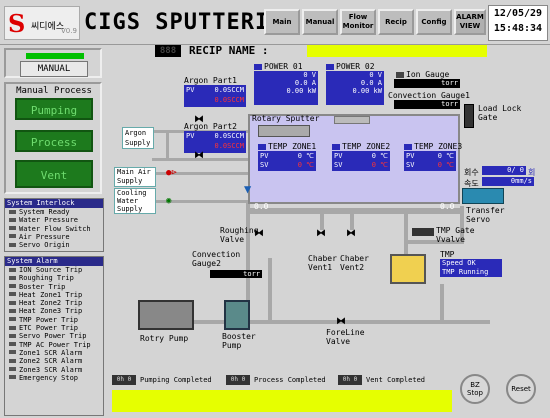  I want to click on manual-mode-button: MANUAL, so click(54, 69).